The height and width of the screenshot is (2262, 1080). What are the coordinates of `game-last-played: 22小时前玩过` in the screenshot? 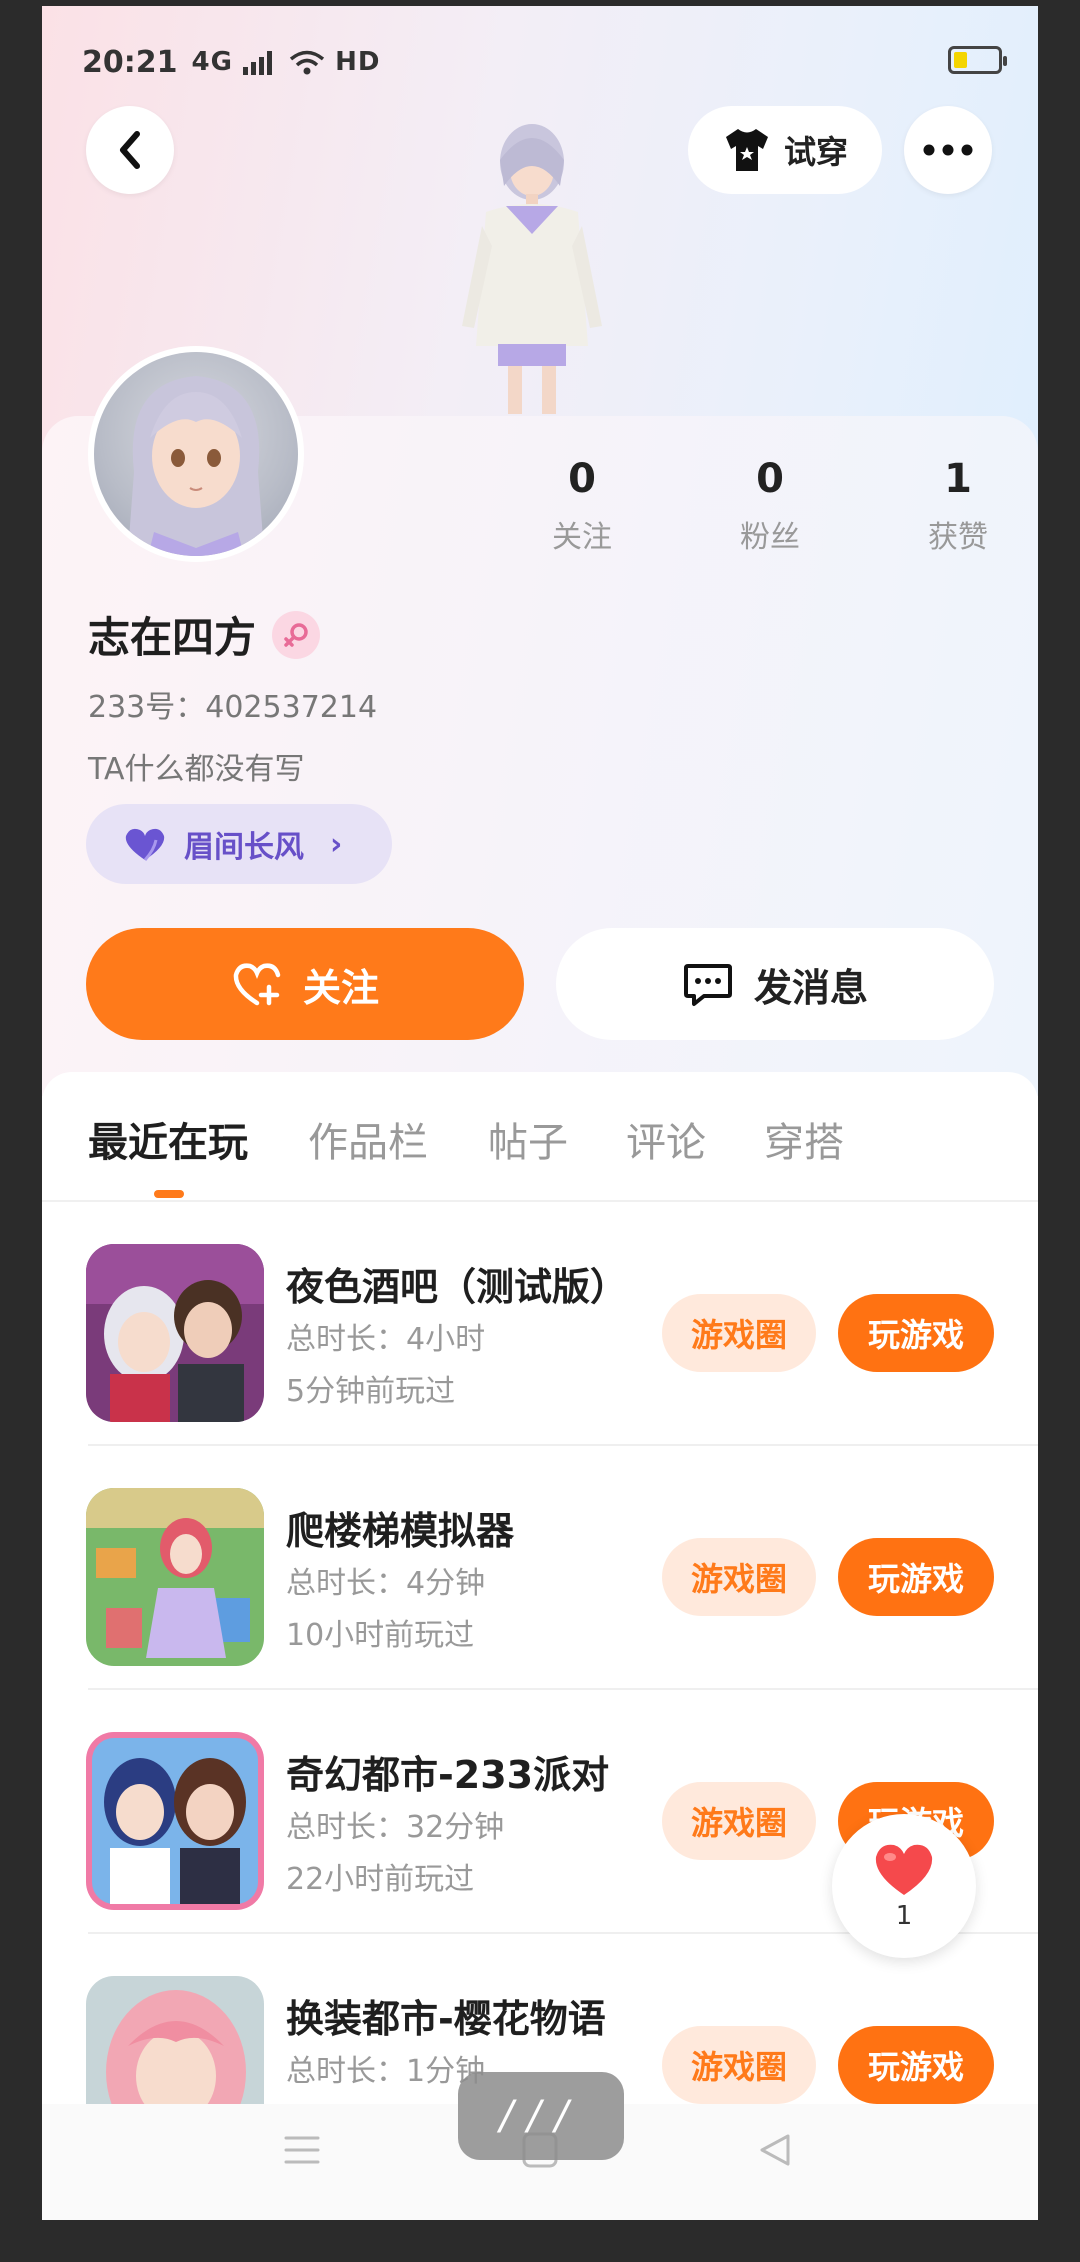 It's located at (380, 1879).